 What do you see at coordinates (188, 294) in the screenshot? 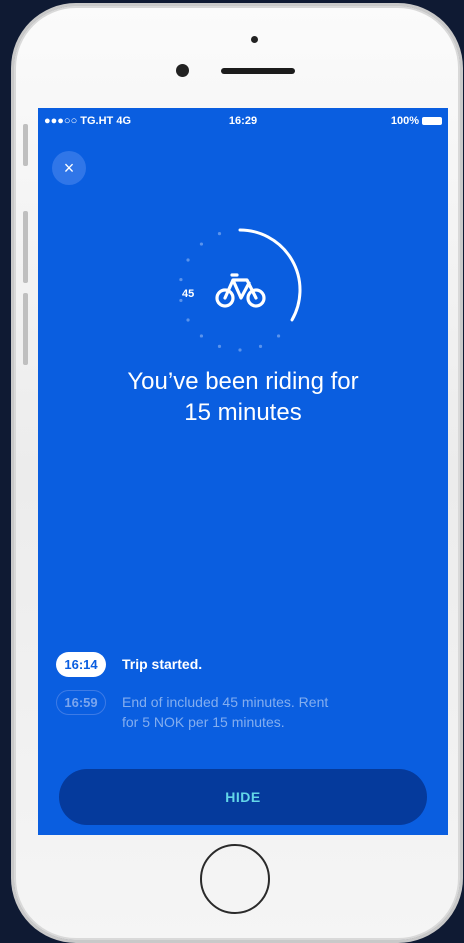
I see `timer-limit-label: 45` at bounding box center [188, 294].